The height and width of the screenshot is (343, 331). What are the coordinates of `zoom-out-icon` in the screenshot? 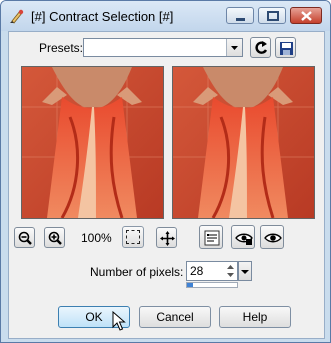 It's located at (25, 238).